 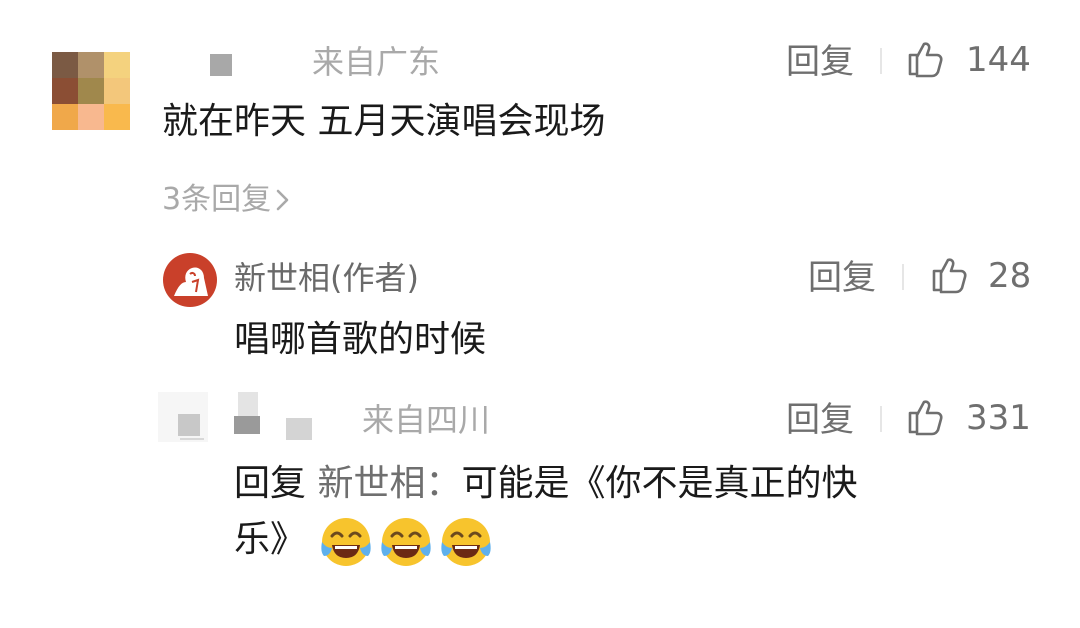 I want to click on like-count: 144, so click(x=998, y=60).